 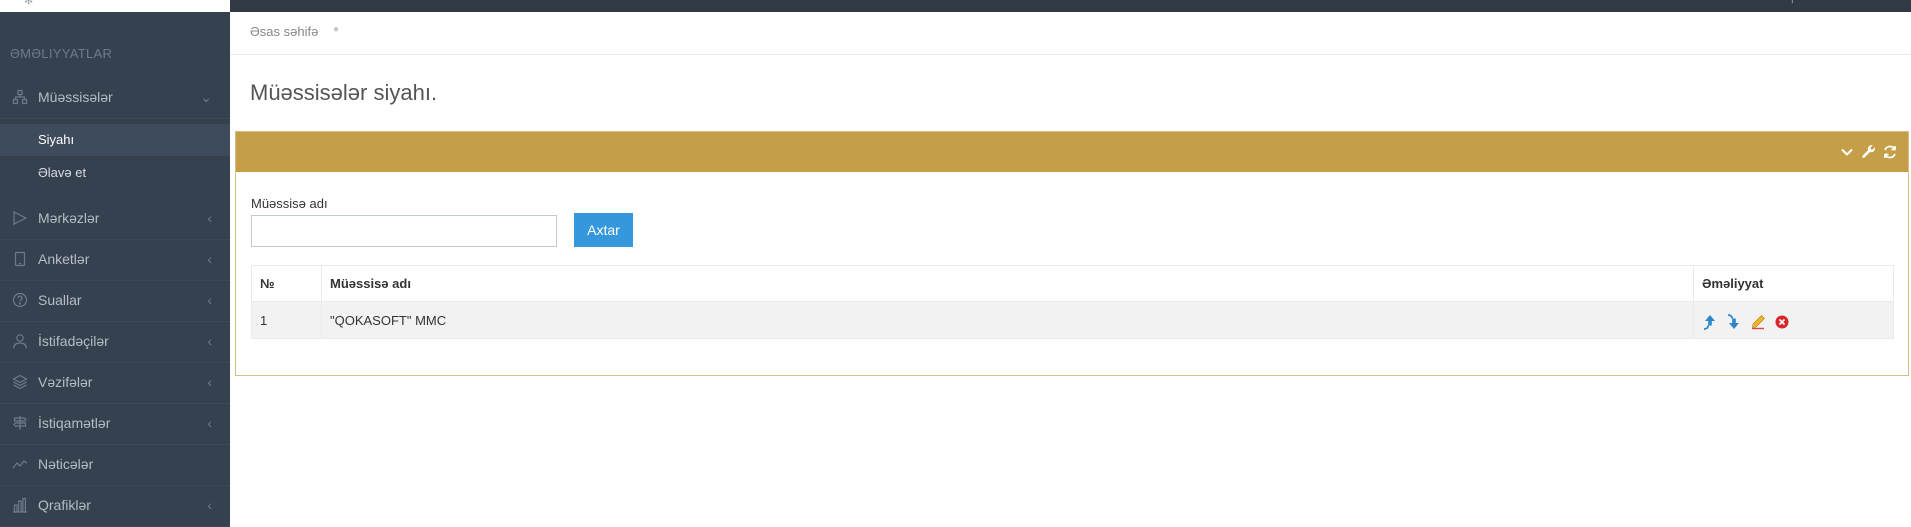 I want to click on sitemap-icon, so click(x=20, y=97).